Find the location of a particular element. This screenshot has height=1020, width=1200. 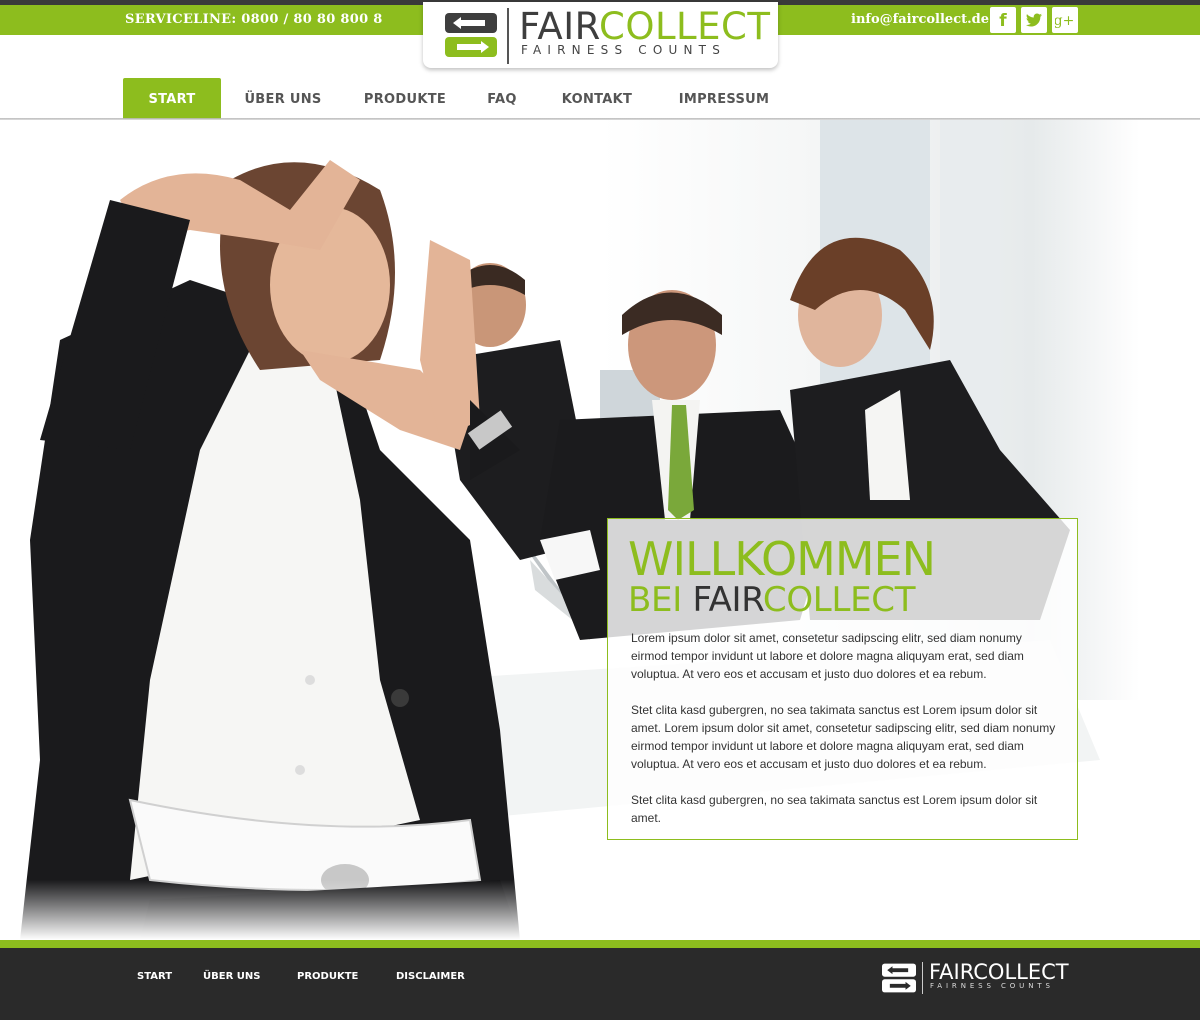

nav-item-start: START is located at coordinates (172, 98).